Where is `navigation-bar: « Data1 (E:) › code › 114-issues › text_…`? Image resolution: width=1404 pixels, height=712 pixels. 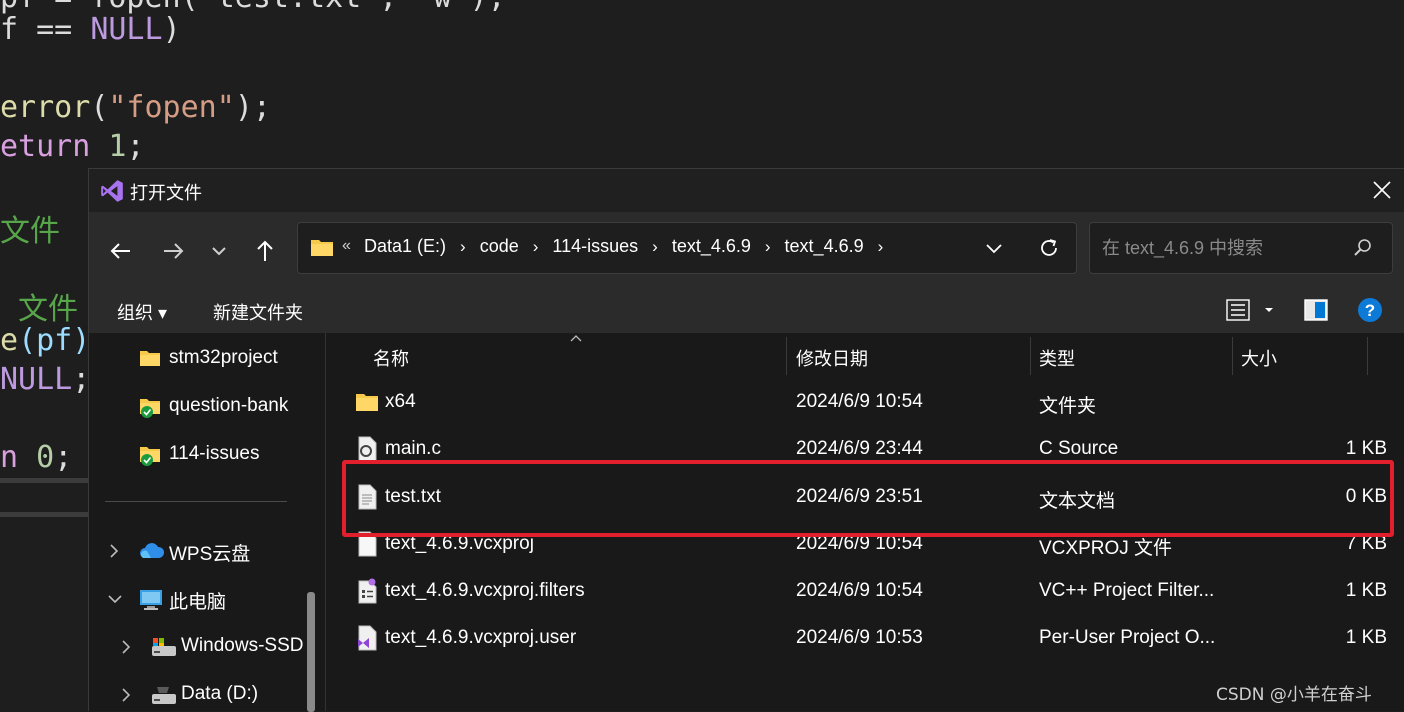
navigation-bar: « Data1 (E:) › code › 114-issues › text_… is located at coordinates (746, 249).